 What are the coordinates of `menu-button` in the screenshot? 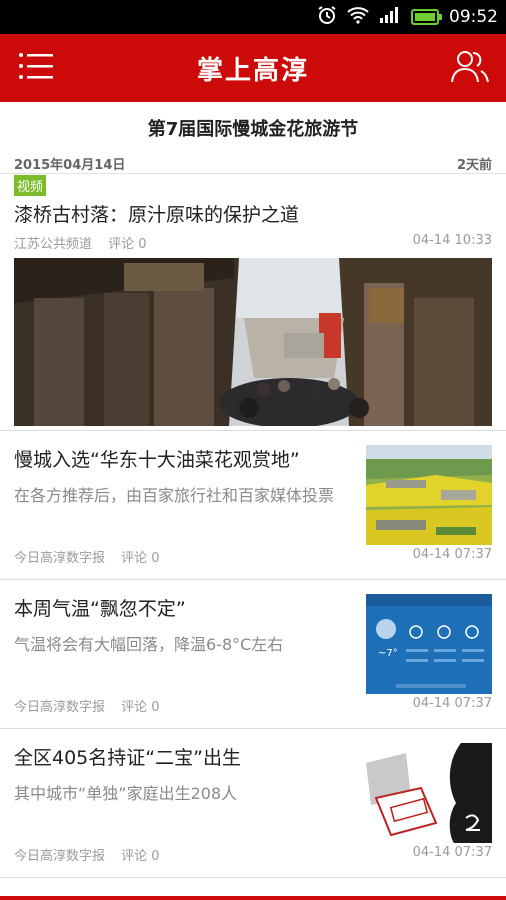 It's located at (36, 68).